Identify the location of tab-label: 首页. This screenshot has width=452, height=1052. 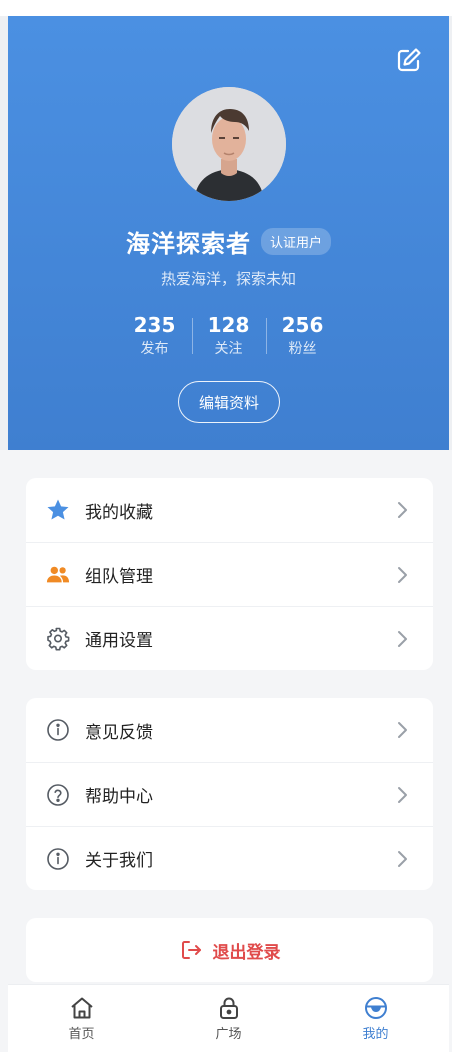
(81, 1034).